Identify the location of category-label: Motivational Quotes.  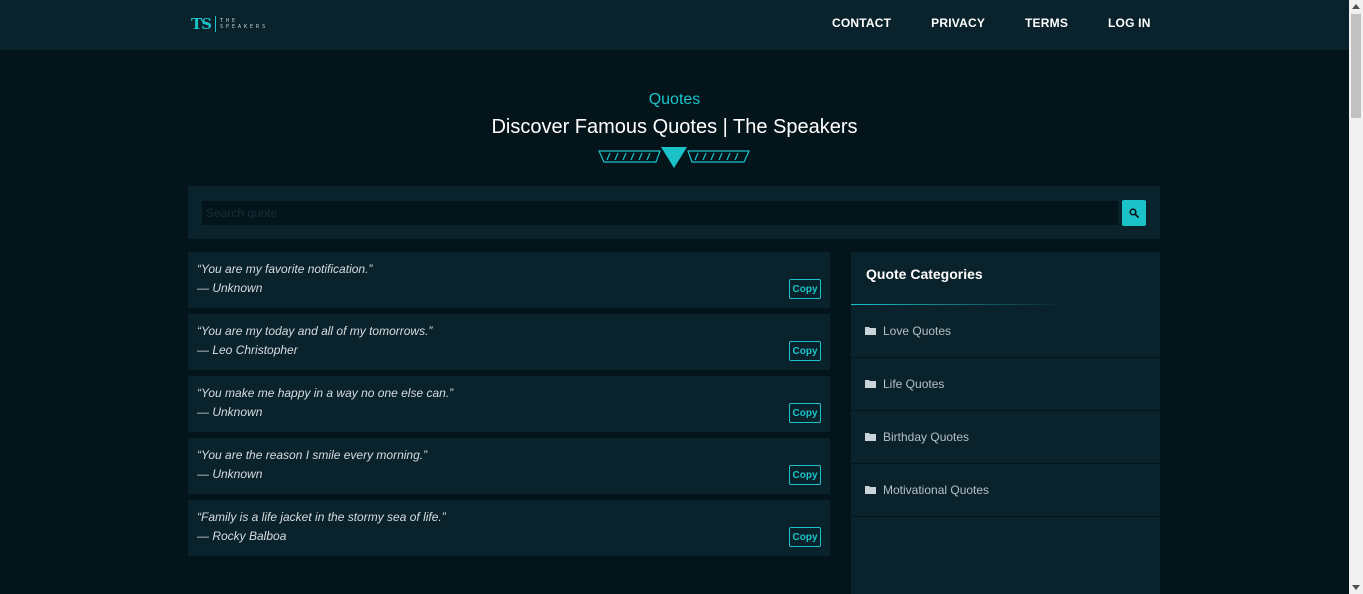
(936, 490).